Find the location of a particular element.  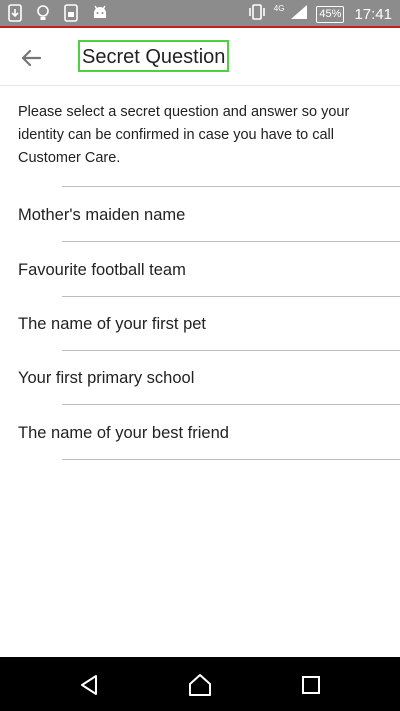

arrow-back-icon is located at coordinates (31, 58).